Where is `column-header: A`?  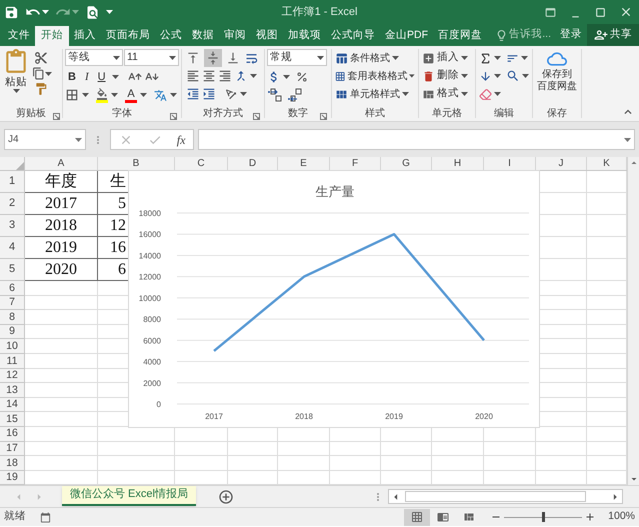
column-header: A is located at coordinates (61, 164).